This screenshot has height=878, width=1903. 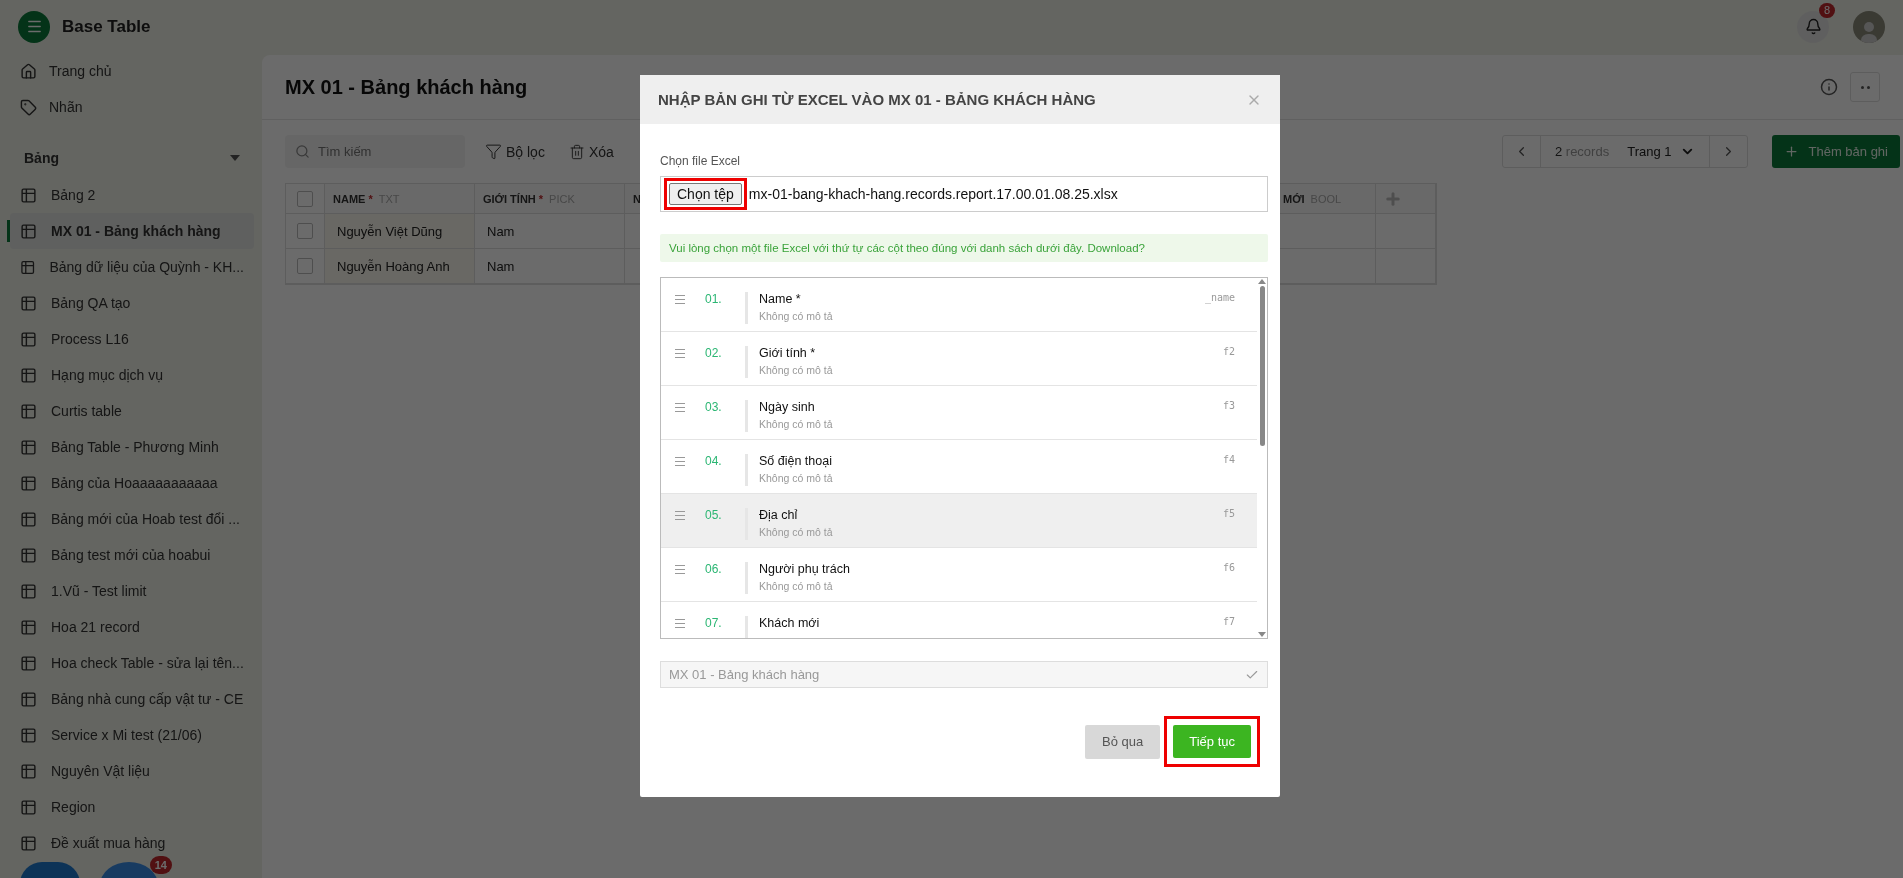 I want to click on table-cell: Nam, so click(x=550, y=231).